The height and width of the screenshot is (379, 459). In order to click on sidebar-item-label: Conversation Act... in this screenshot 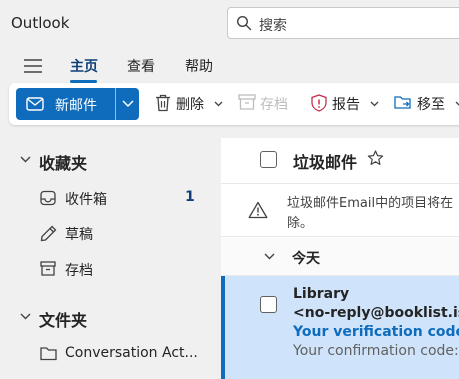, I will do `click(131, 353)`.